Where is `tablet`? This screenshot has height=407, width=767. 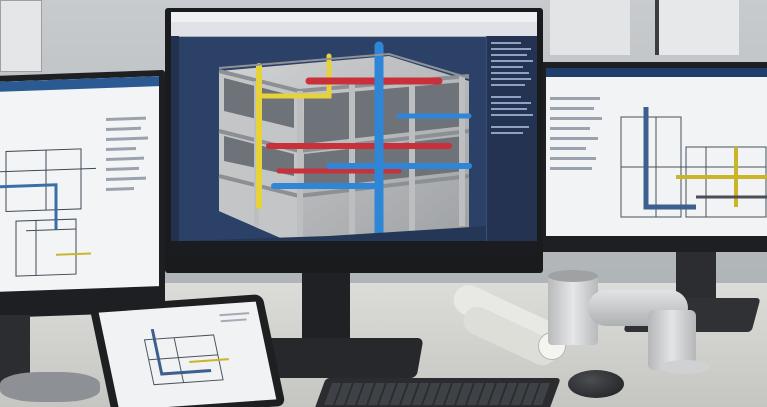 tablet is located at coordinates (187, 350).